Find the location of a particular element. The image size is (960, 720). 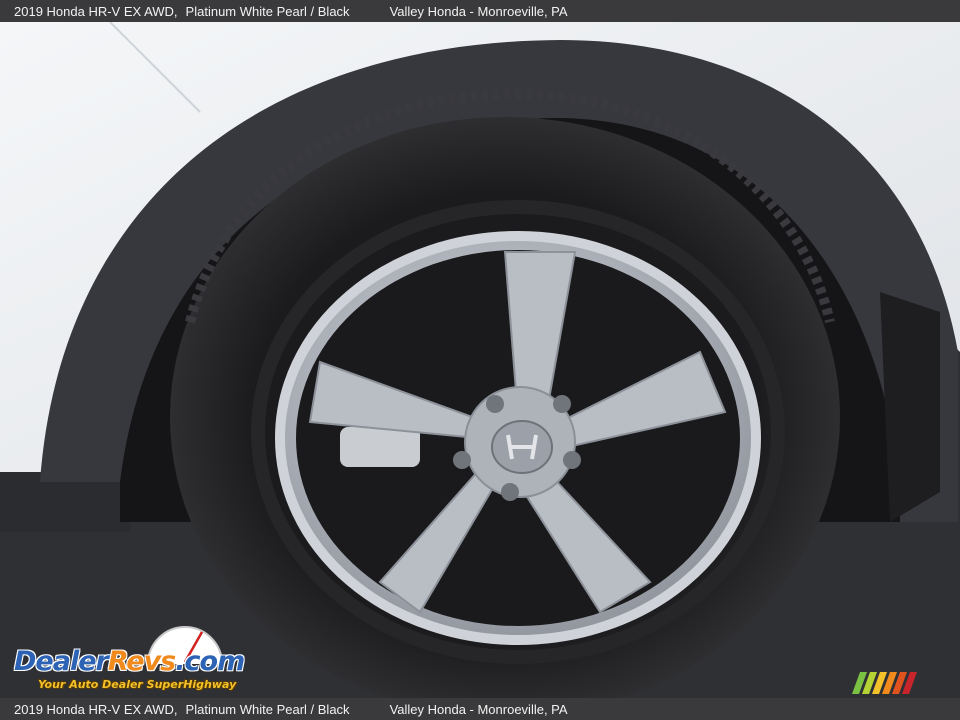

vehicle-color-bottom: Platinum White Pearl / Black is located at coordinates (267, 709).